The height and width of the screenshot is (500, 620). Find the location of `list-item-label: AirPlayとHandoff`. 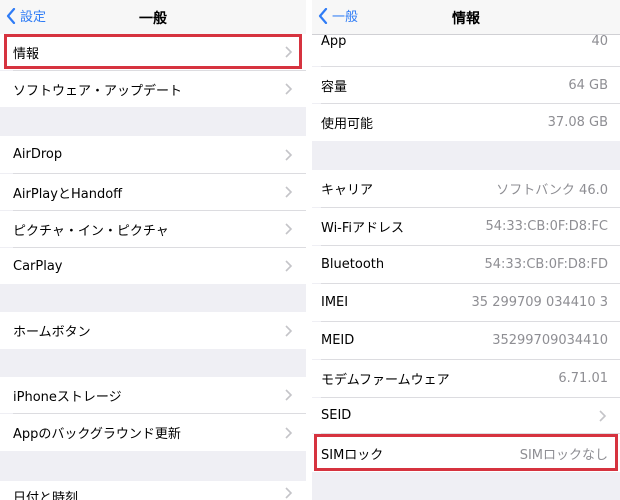

list-item-label: AirPlayとHandoff is located at coordinates (68, 194).